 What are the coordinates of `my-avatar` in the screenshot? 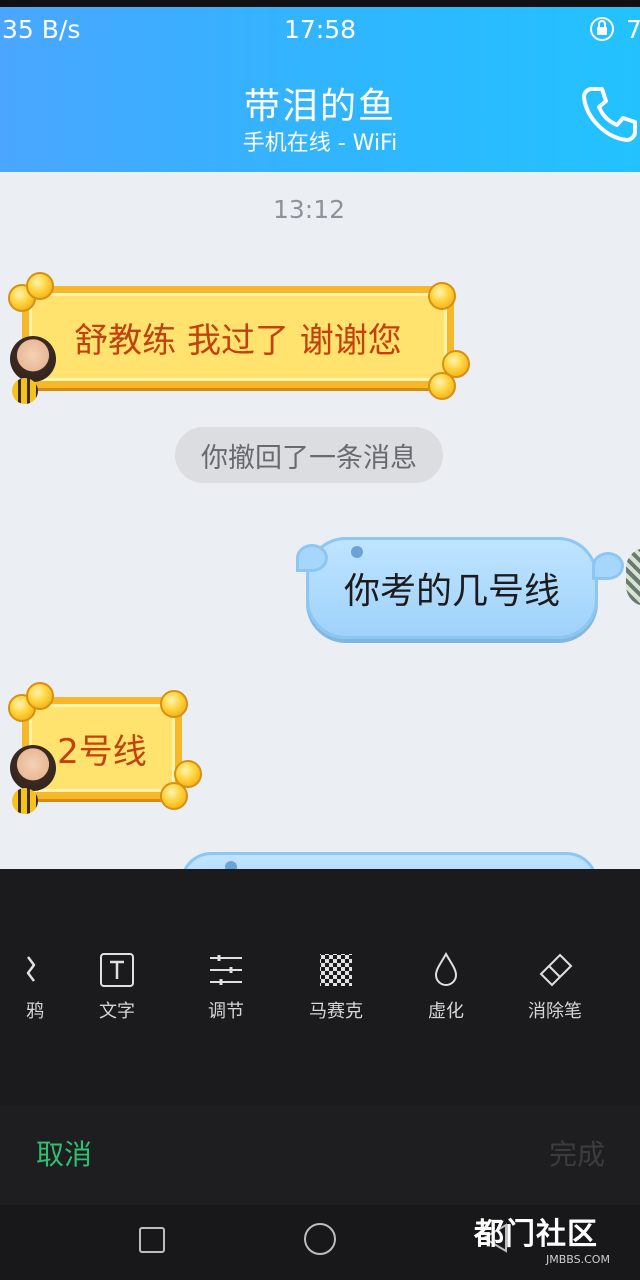 It's located at (633, 577).